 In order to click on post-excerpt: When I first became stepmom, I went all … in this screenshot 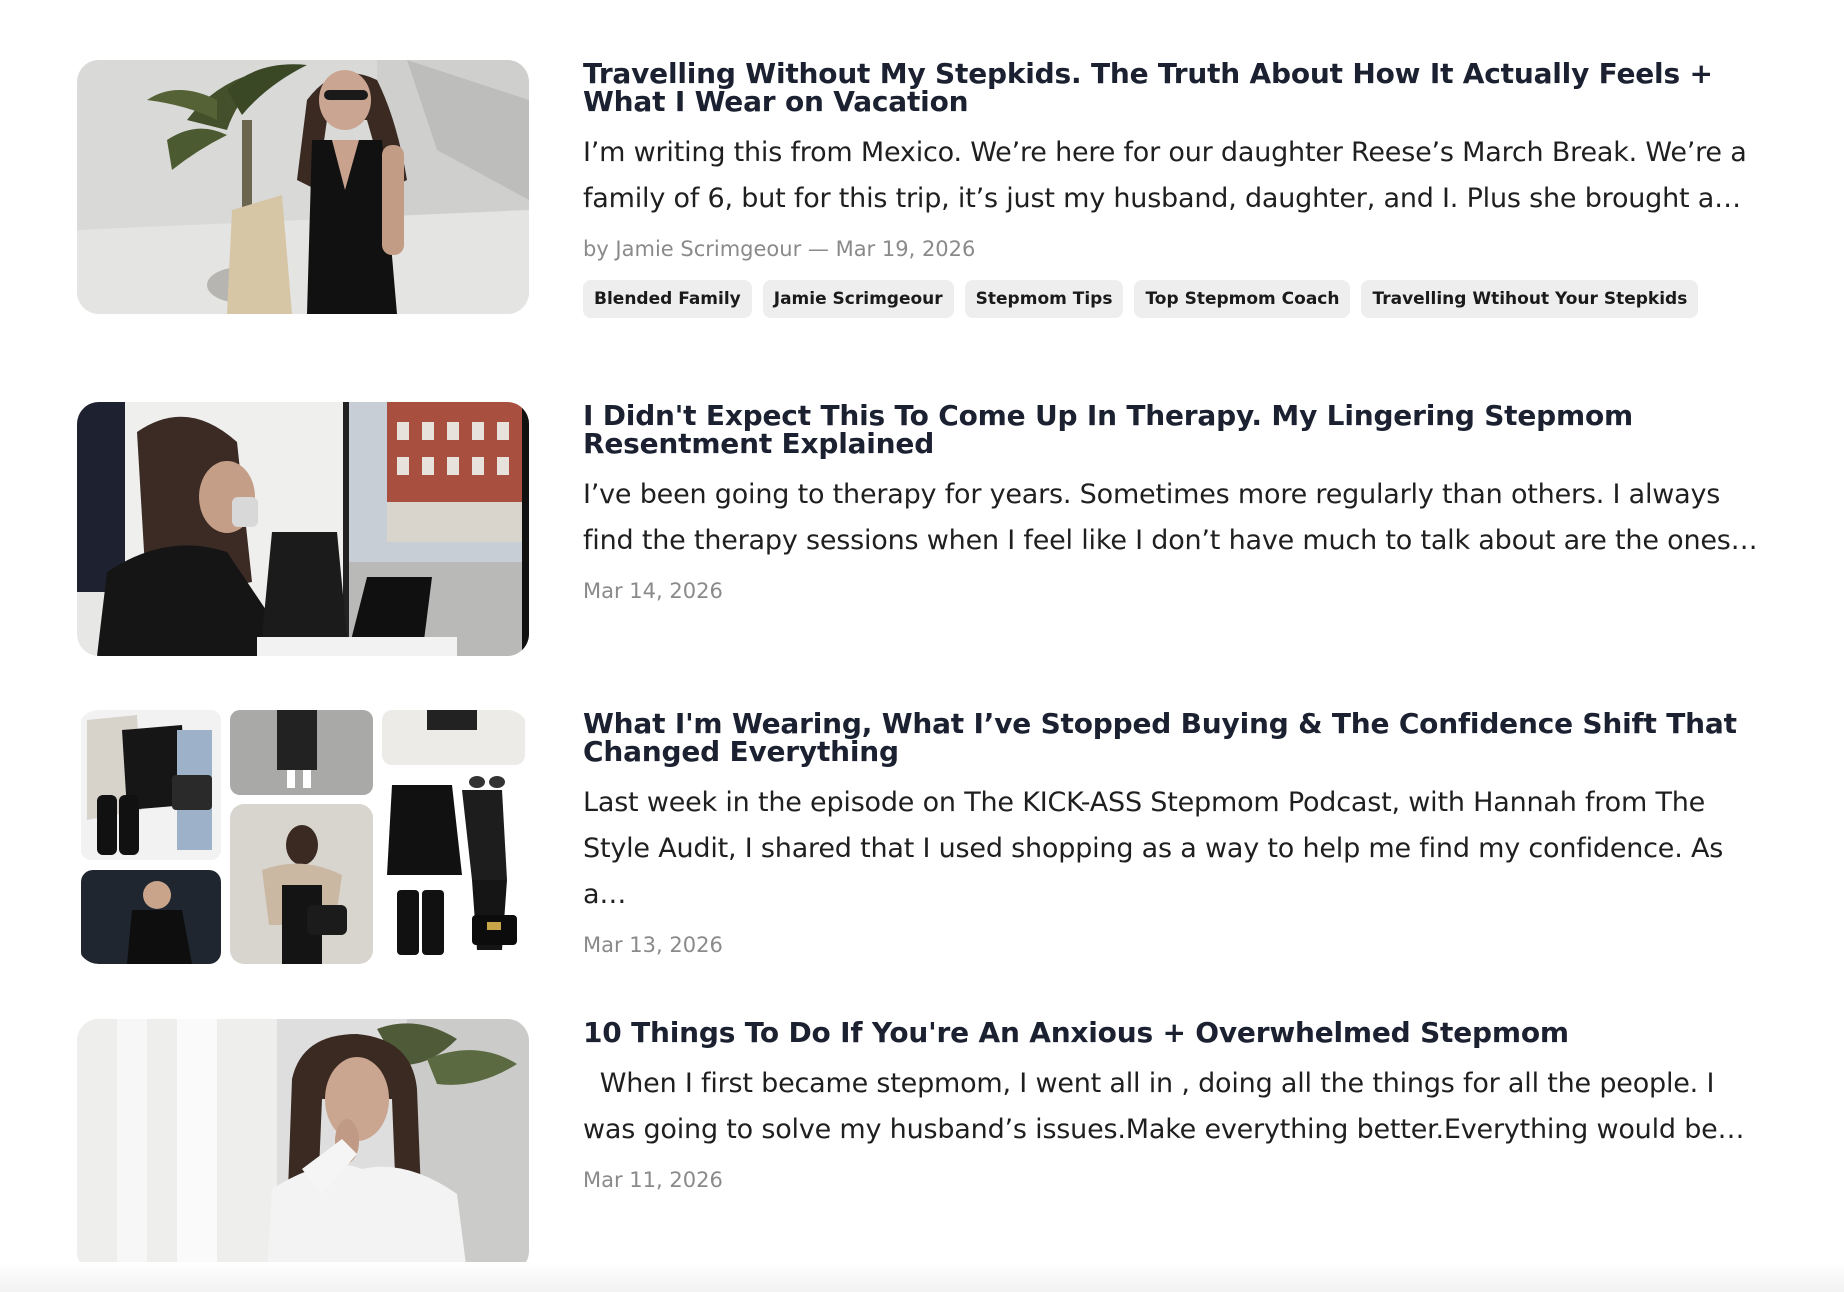, I will do `click(1164, 1106)`.